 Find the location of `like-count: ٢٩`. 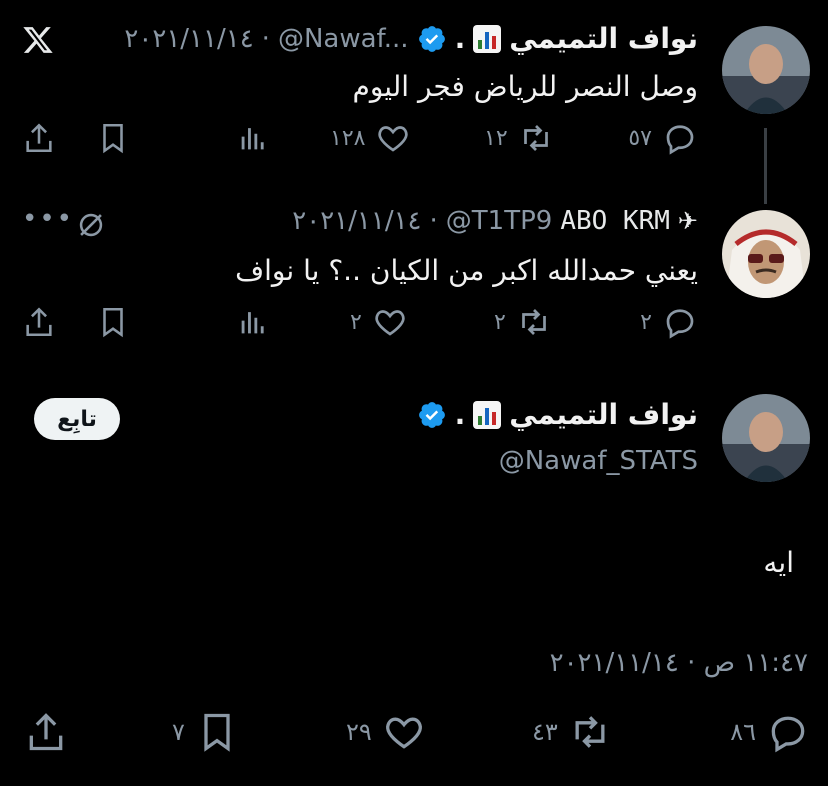

like-count: ٢٩ is located at coordinates (359, 732).